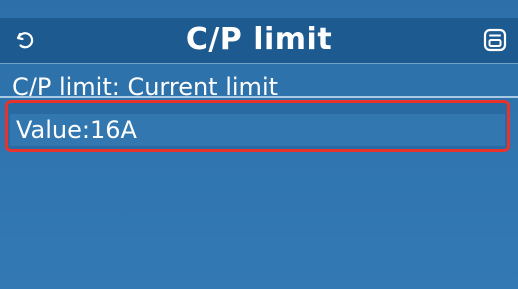 The image size is (518, 289). I want to click on list-item-limit-mode: C/P limit: Current limit, so click(259, 81).